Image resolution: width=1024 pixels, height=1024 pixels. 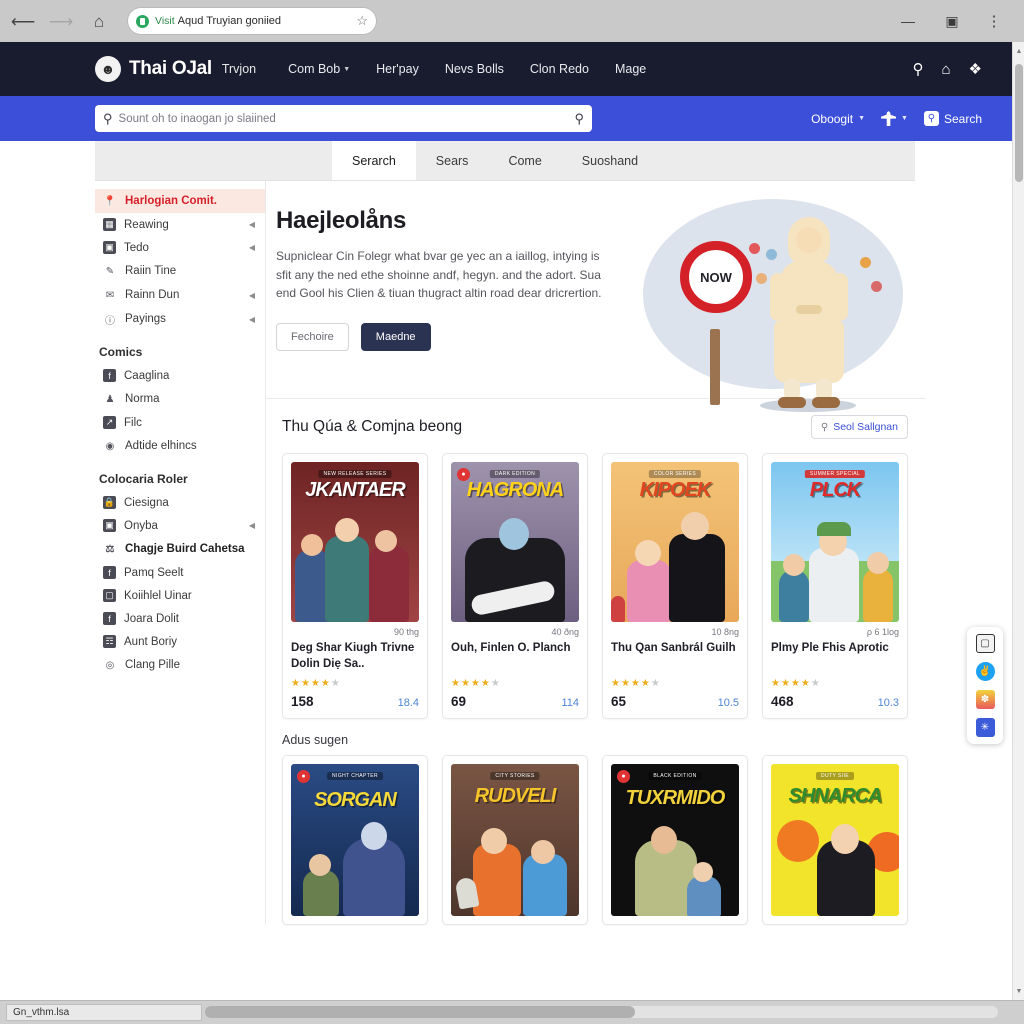 I want to click on bookmark-star-icon: ☆, so click(x=362, y=21).